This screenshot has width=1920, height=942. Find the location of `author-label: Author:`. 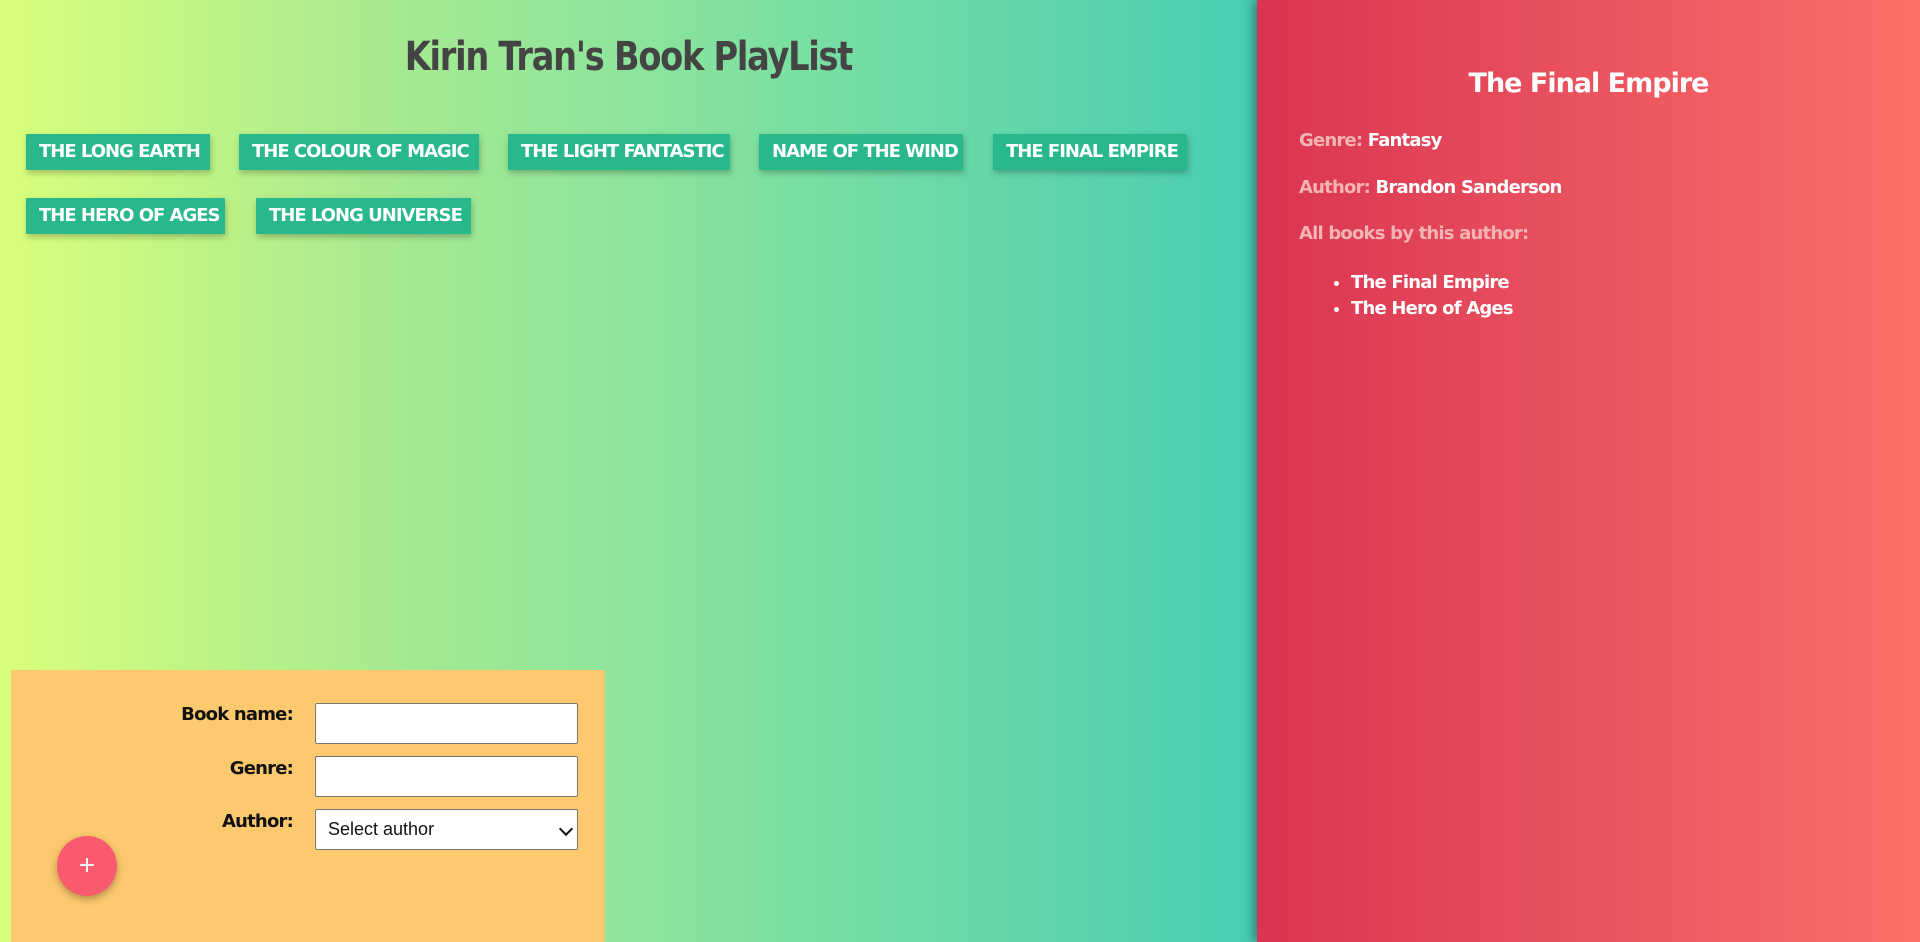

author-label: Author: is located at coordinates (257, 821).